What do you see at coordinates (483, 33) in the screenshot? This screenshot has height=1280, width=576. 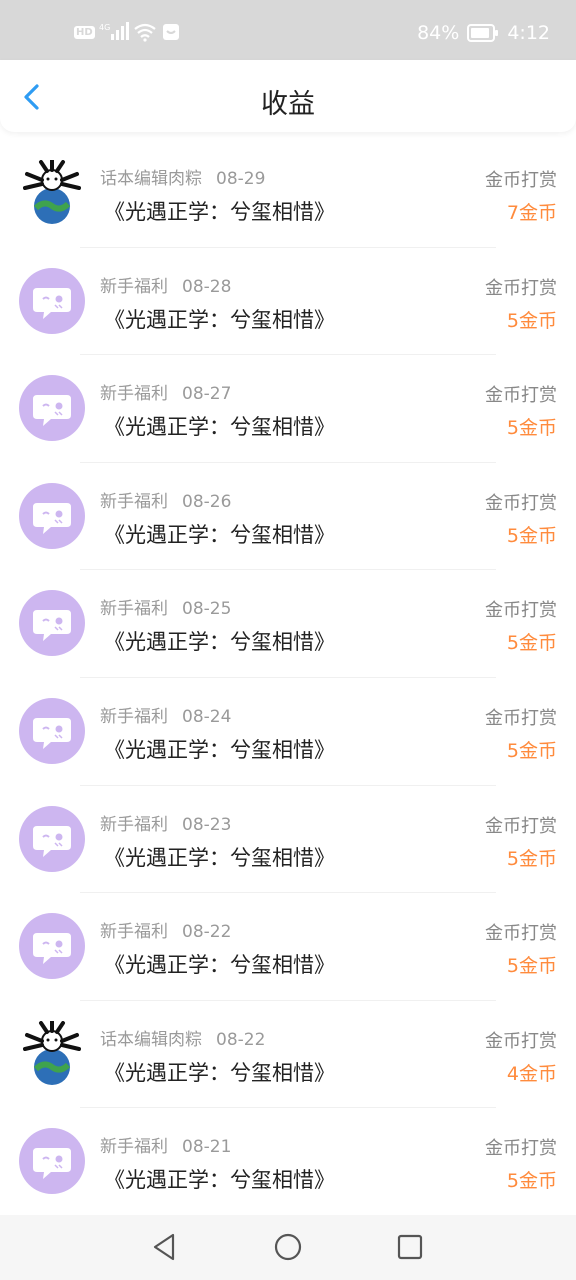 I see `battery-icon` at bounding box center [483, 33].